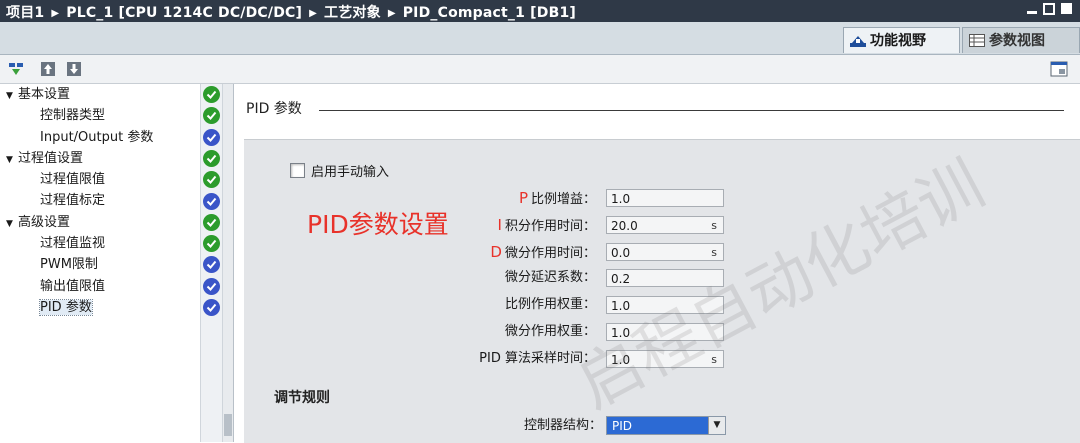 Image resolution: width=1080 pixels, height=443 pixels. Describe the element at coordinates (69, 265) in the screenshot. I see `nav-item-label: PWM限制` at that location.